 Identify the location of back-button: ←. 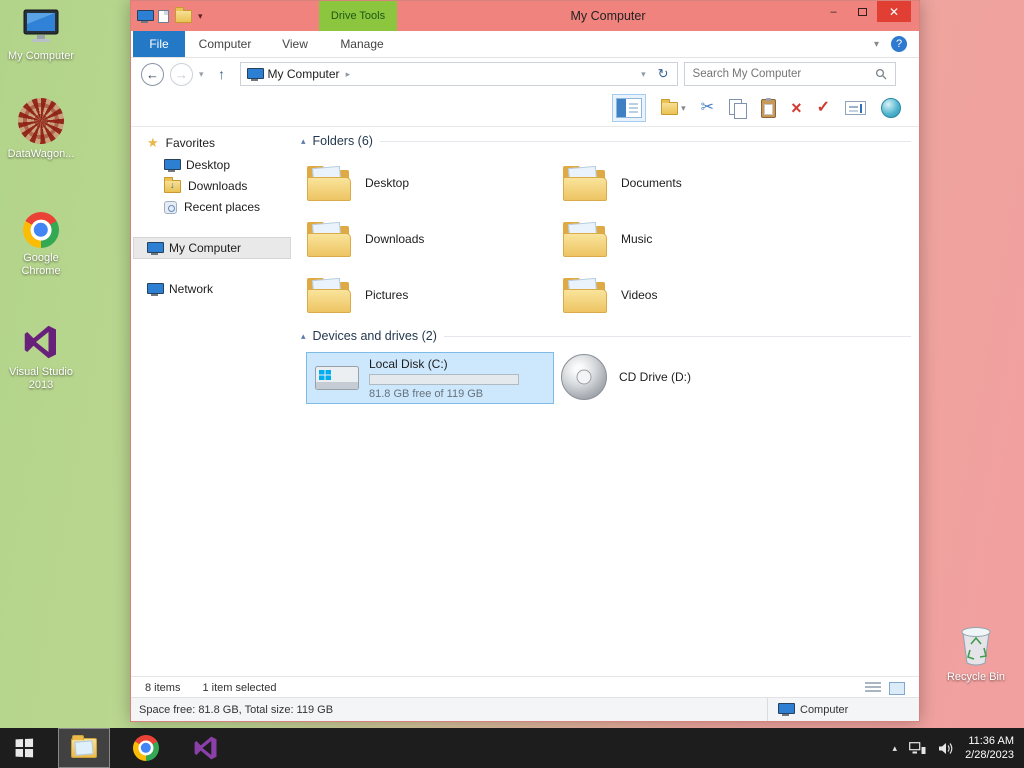
(152, 74).